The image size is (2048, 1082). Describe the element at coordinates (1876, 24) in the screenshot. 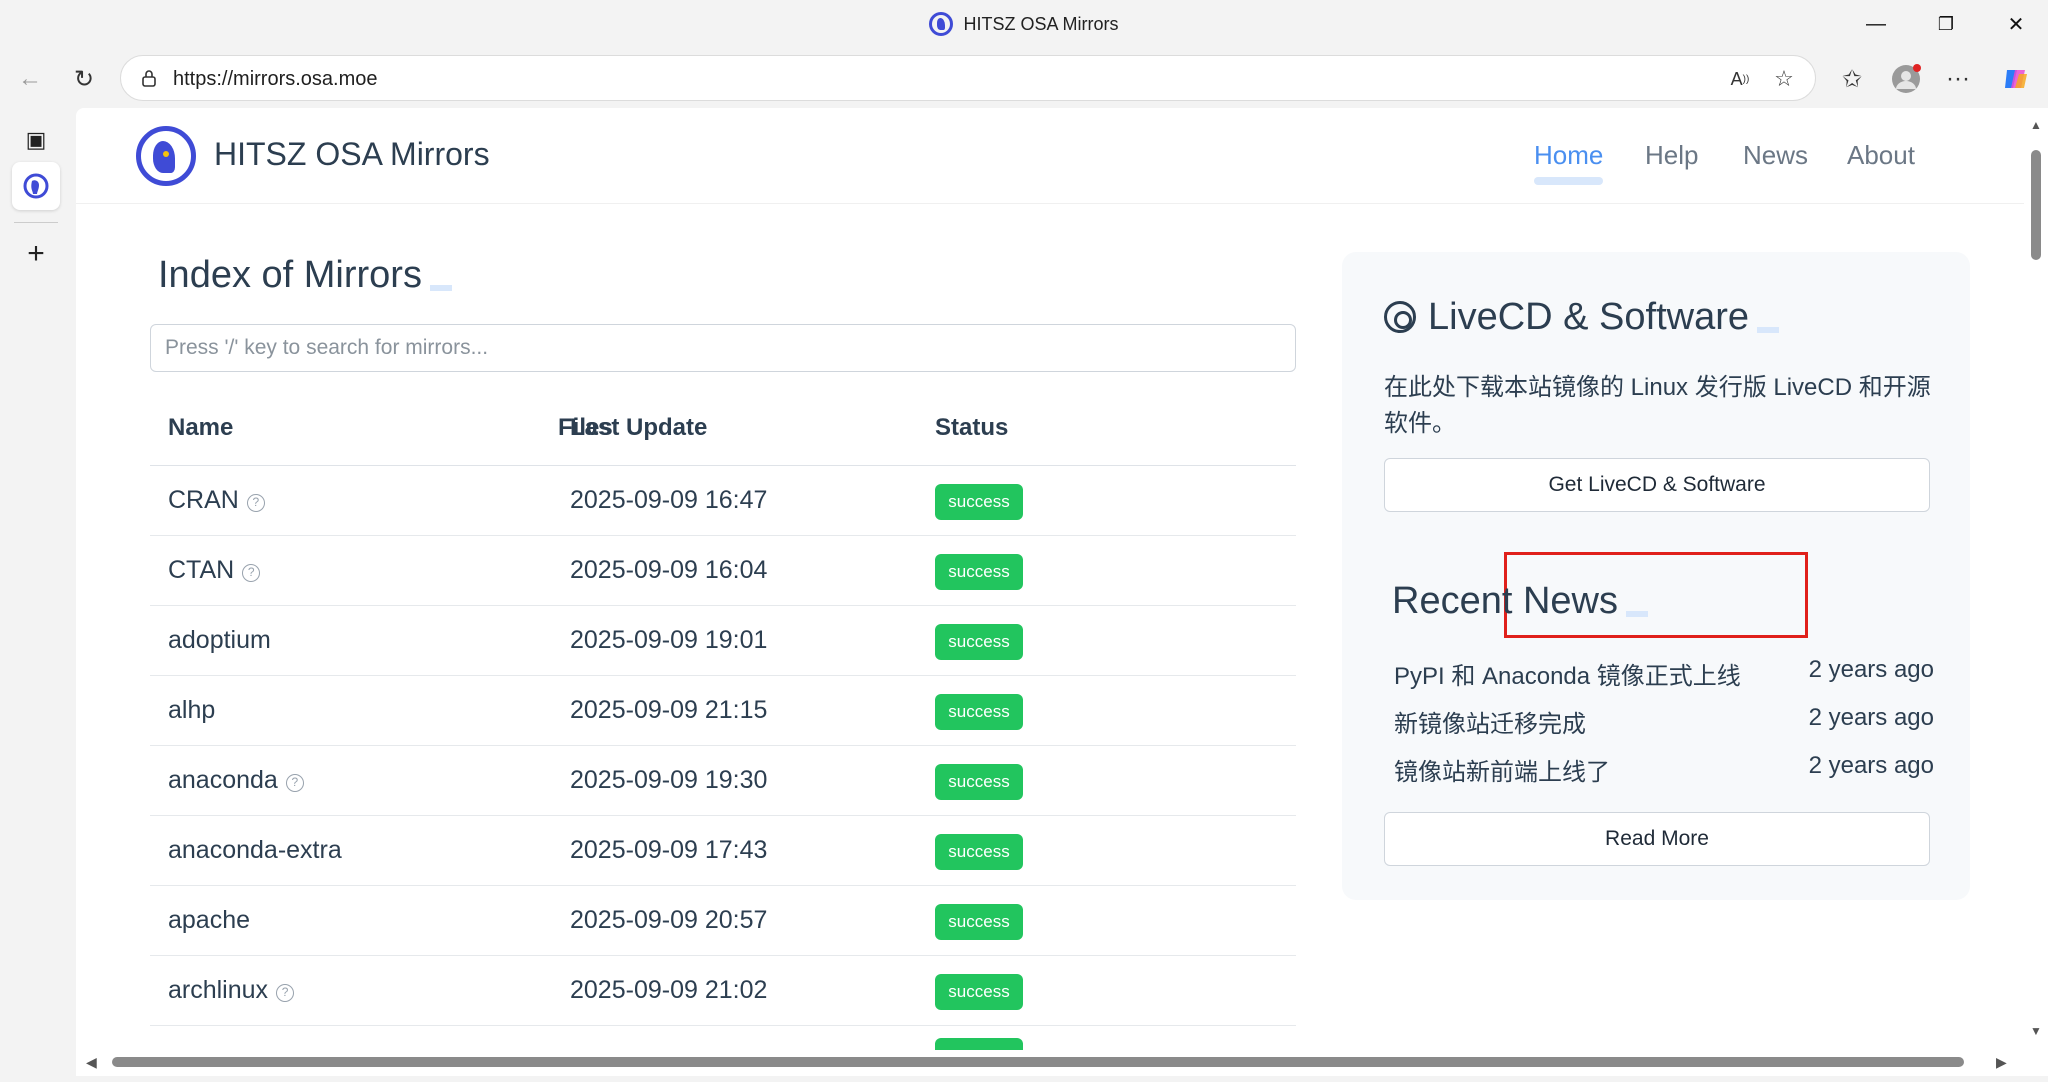

I see `minimize-button: —` at that location.